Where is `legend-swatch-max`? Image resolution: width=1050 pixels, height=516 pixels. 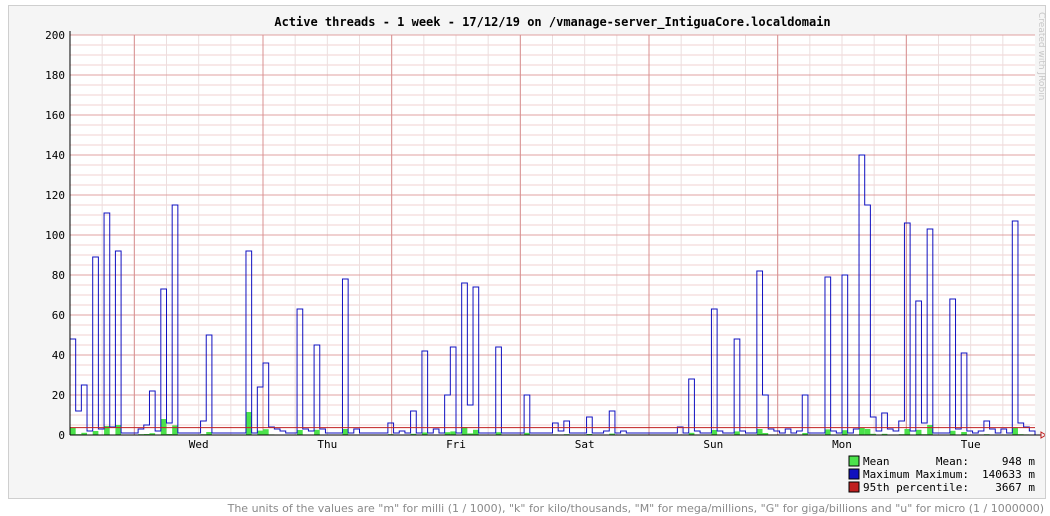
legend-swatch-max is located at coordinates (854, 474).